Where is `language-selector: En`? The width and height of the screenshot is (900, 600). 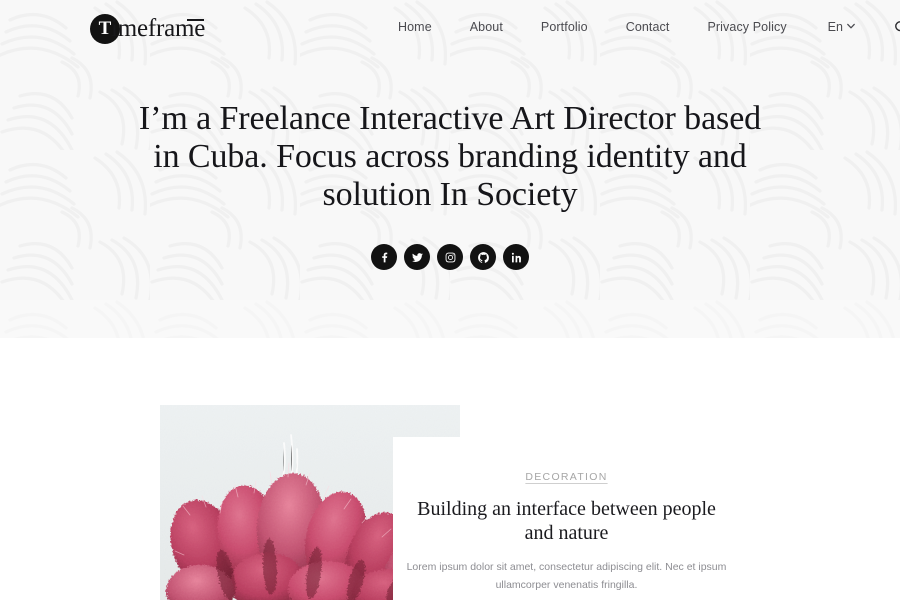
language-selector: En is located at coordinates (837, 27).